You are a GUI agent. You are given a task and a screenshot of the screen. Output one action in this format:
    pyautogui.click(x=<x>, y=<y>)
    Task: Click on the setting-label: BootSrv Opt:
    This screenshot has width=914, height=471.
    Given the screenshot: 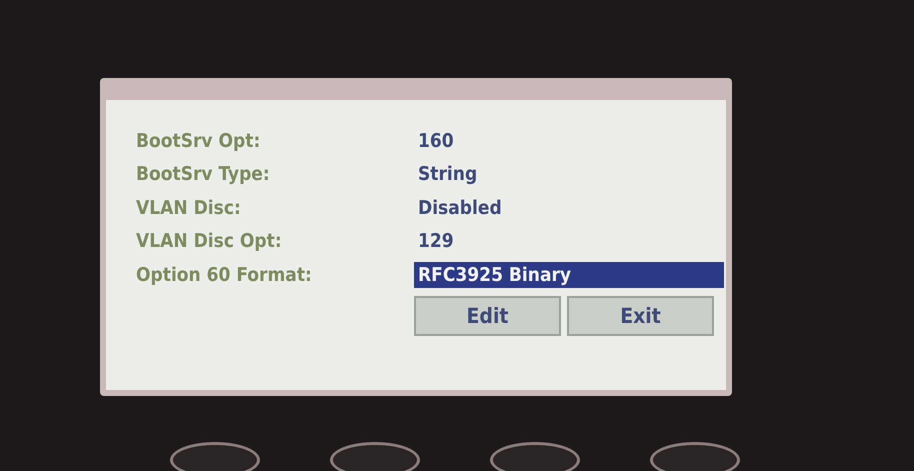 What is the action you would take?
    pyautogui.click(x=198, y=141)
    